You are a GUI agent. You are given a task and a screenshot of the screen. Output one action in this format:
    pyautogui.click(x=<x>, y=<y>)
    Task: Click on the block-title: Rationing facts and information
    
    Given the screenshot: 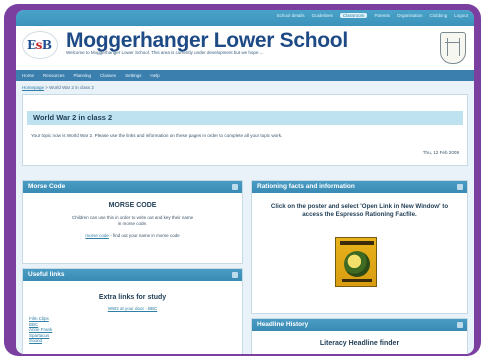 What is the action you would take?
    pyautogui.click(x=306, y=186)
    